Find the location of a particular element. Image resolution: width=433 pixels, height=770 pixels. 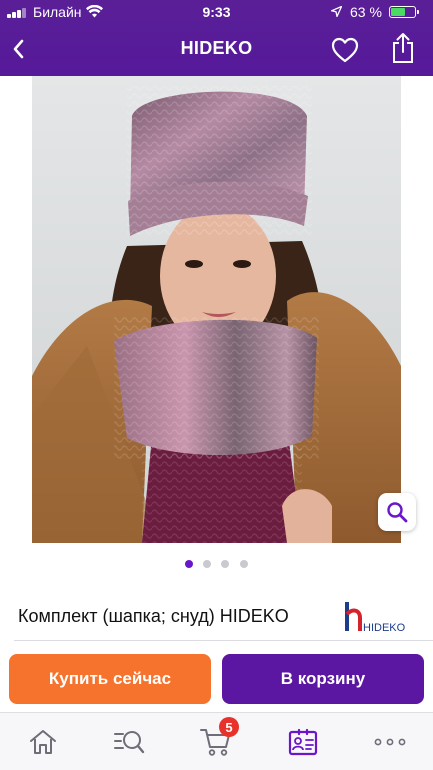

zoom-button is located at coordinates (397, 512).